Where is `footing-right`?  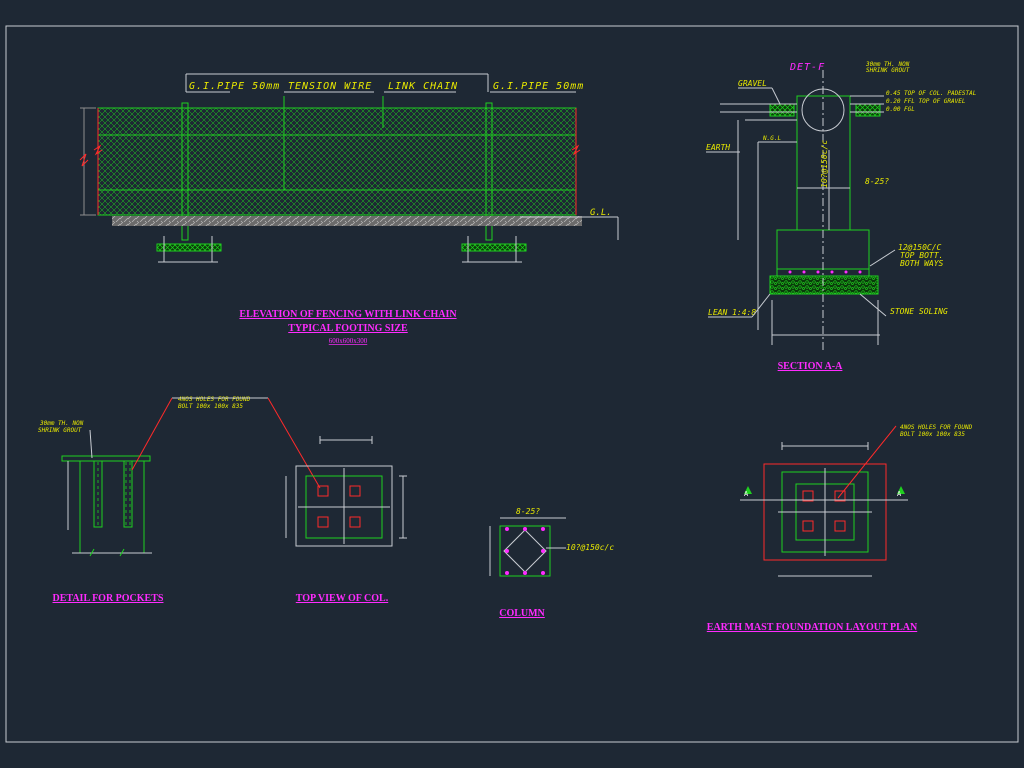
footing-right is located at coordinates (494, 249).